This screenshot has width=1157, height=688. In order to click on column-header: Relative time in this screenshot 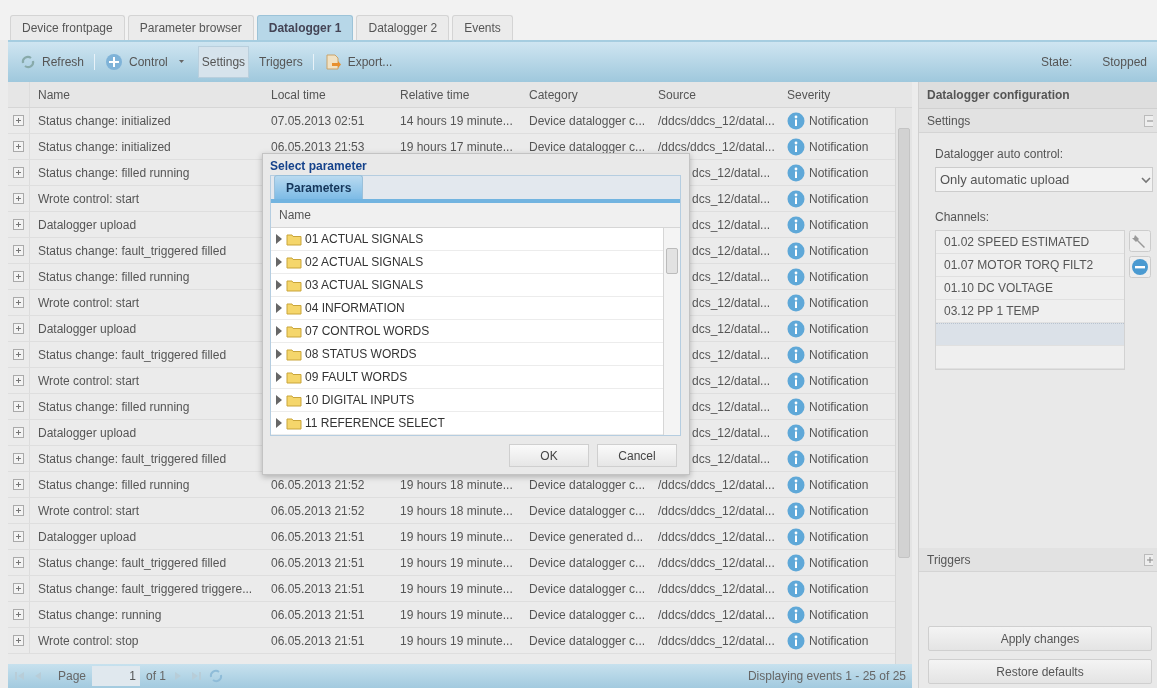, I will do `click(456, 94)`.